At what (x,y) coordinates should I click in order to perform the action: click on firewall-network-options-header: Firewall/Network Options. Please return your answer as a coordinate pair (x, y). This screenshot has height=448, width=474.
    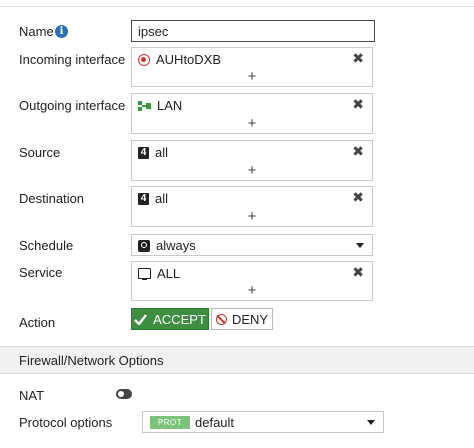
    Looking at the image, I should click on (237, 360).